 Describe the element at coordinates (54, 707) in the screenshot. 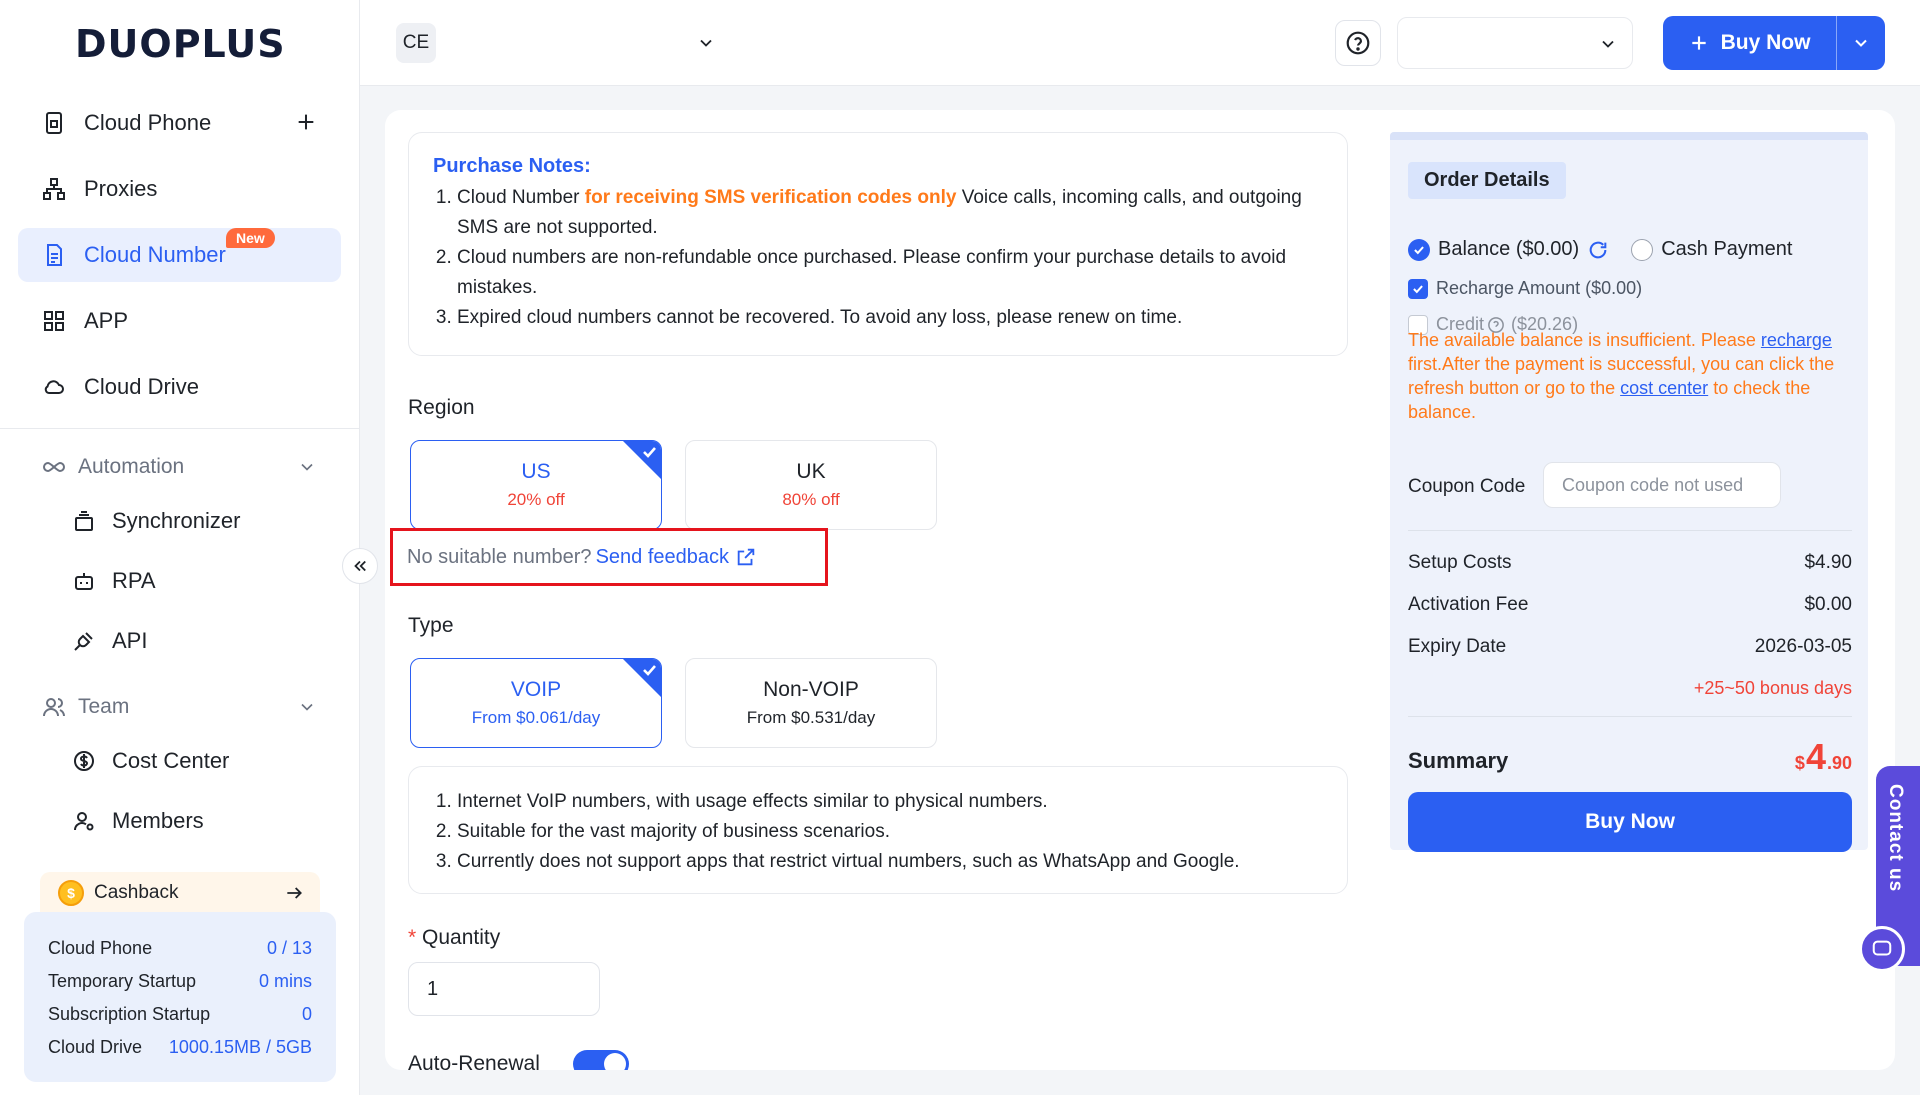

I see `users-icon` at that location.